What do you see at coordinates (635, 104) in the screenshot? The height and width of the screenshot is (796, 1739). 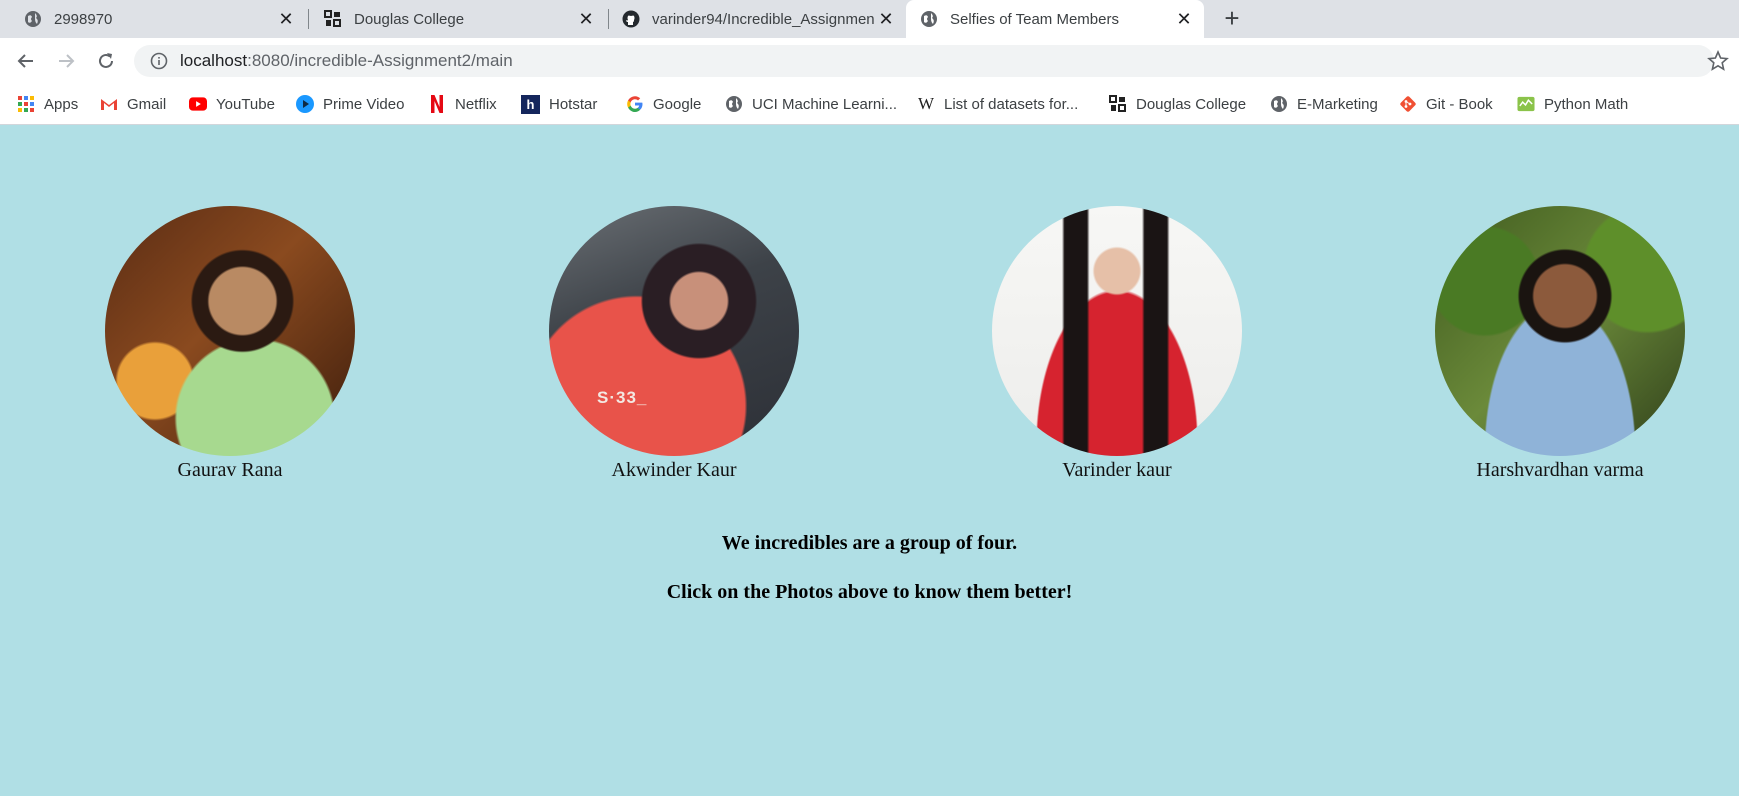 I see `google-icon` at bounding box center [635, 104].